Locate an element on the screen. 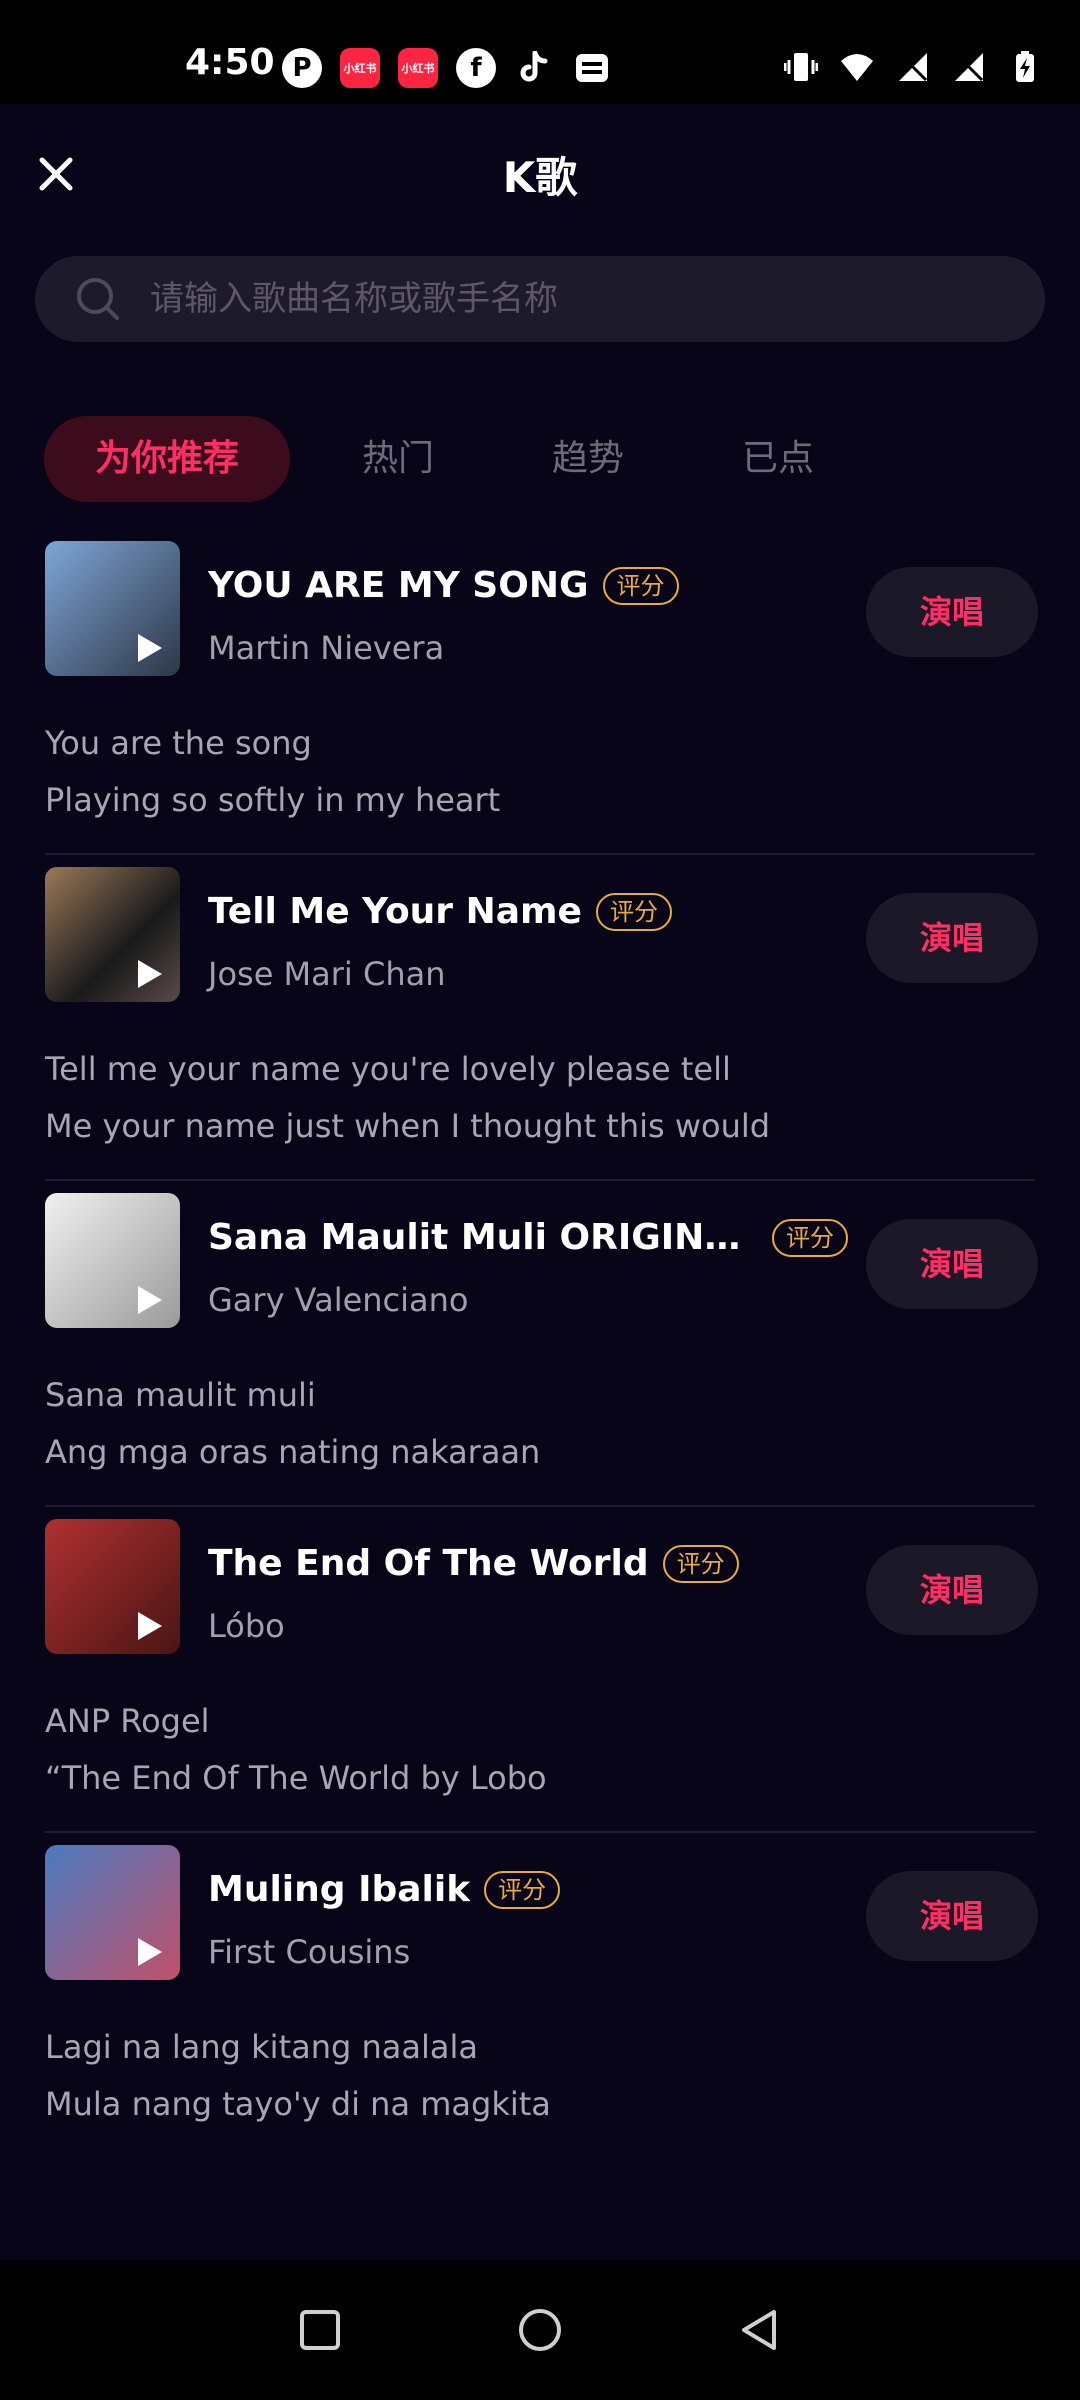  tab-recommended: 为你推荐 is located at coordinates (167, 459).